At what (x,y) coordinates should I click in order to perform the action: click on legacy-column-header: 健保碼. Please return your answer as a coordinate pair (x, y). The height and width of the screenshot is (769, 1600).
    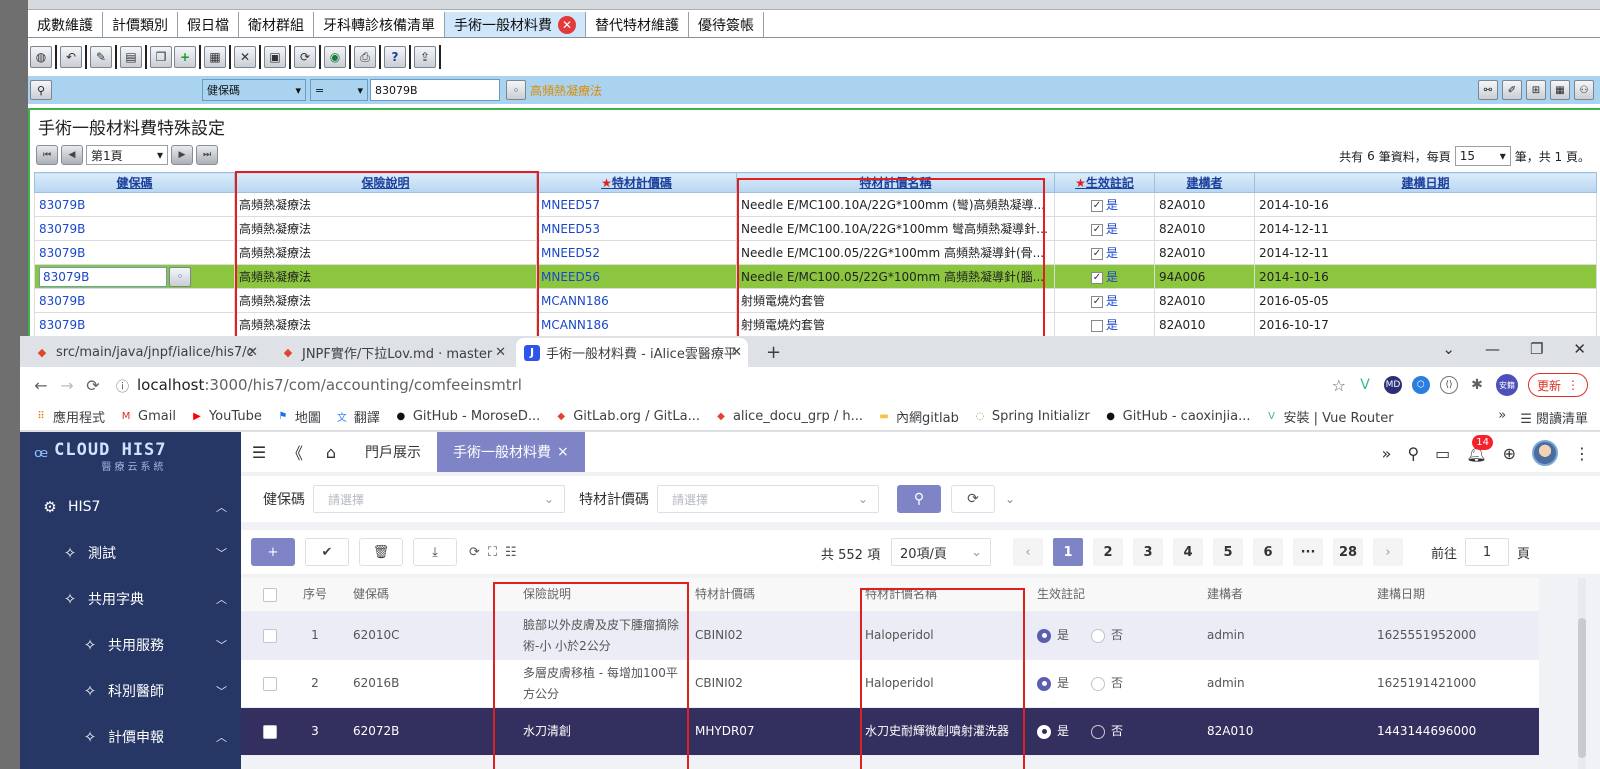
    Looking at the image, I should click on (134, 182).